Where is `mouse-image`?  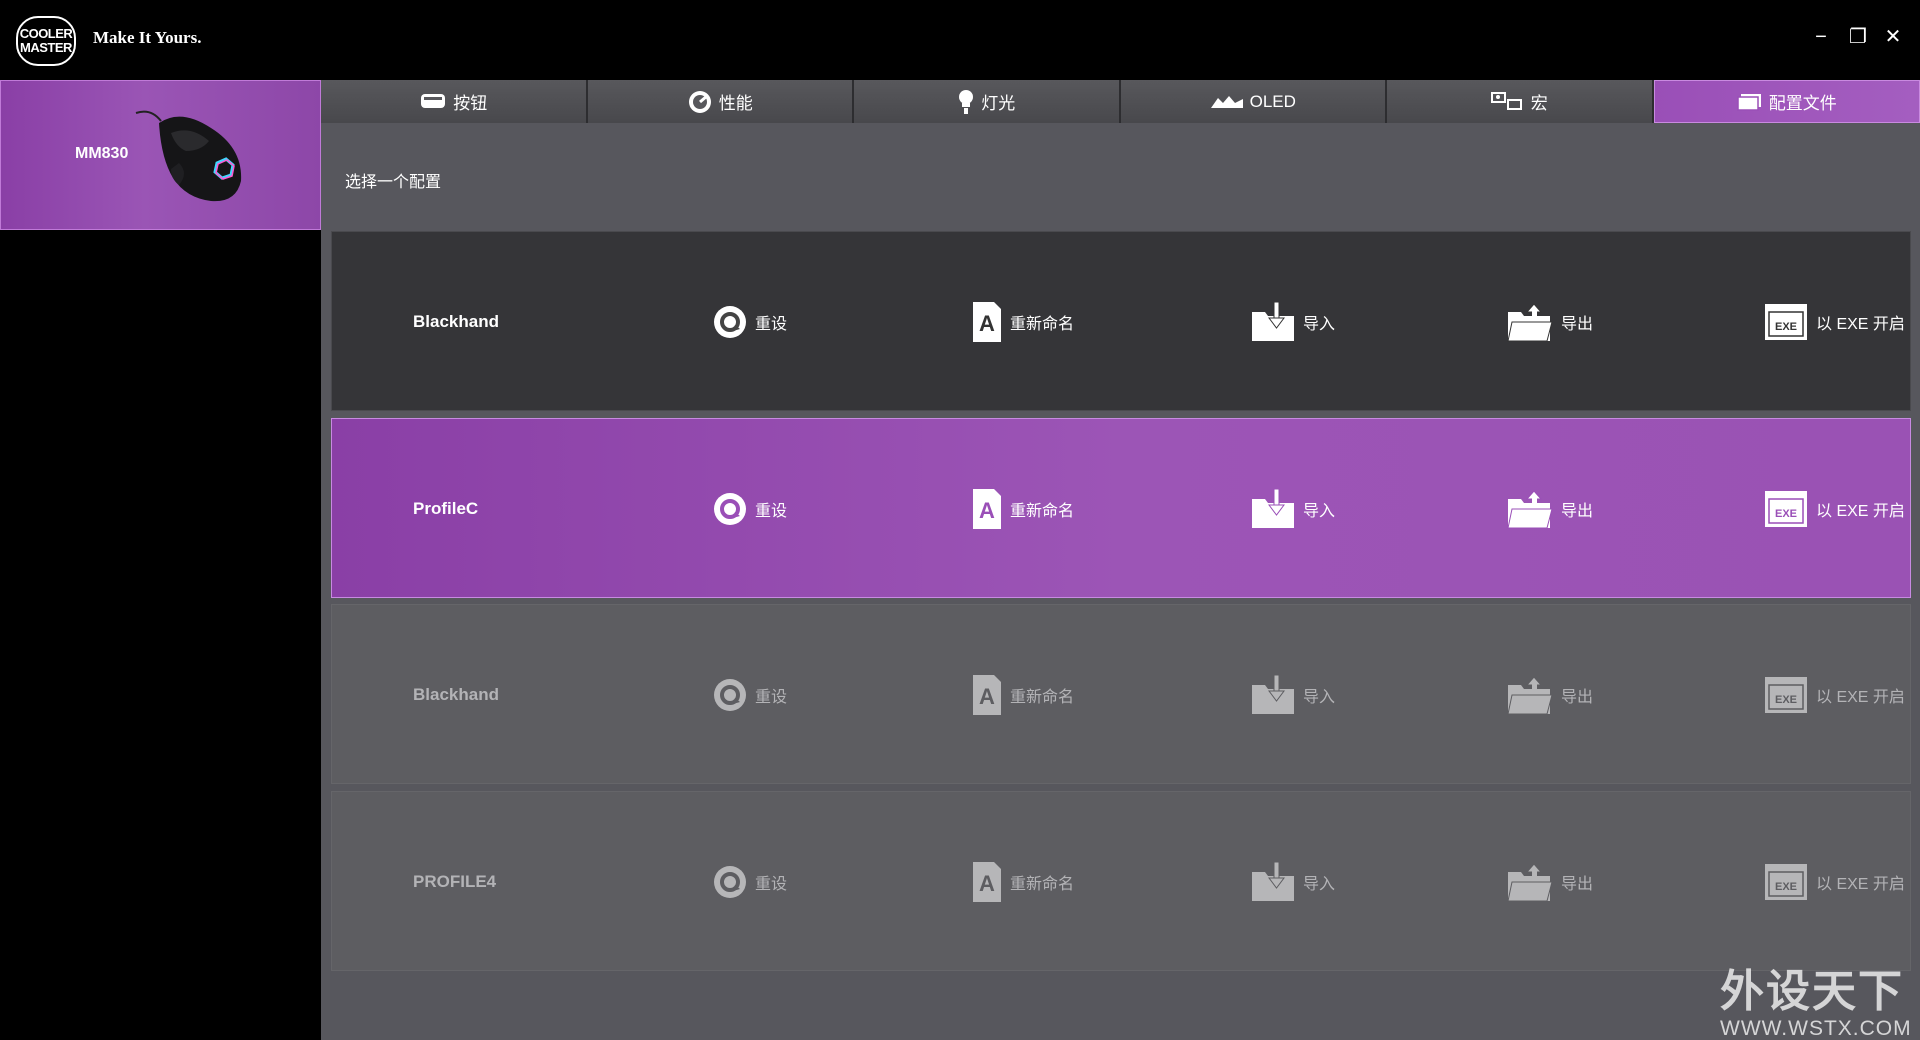
mouse-image is located at coordinates (188, 156).